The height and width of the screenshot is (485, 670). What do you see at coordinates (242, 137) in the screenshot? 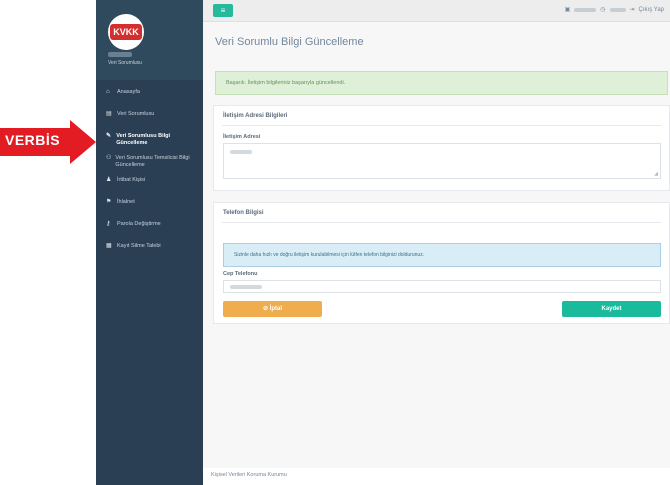
I see `address-field-label: İletişim Adresi` at bounding box center [242, 137].